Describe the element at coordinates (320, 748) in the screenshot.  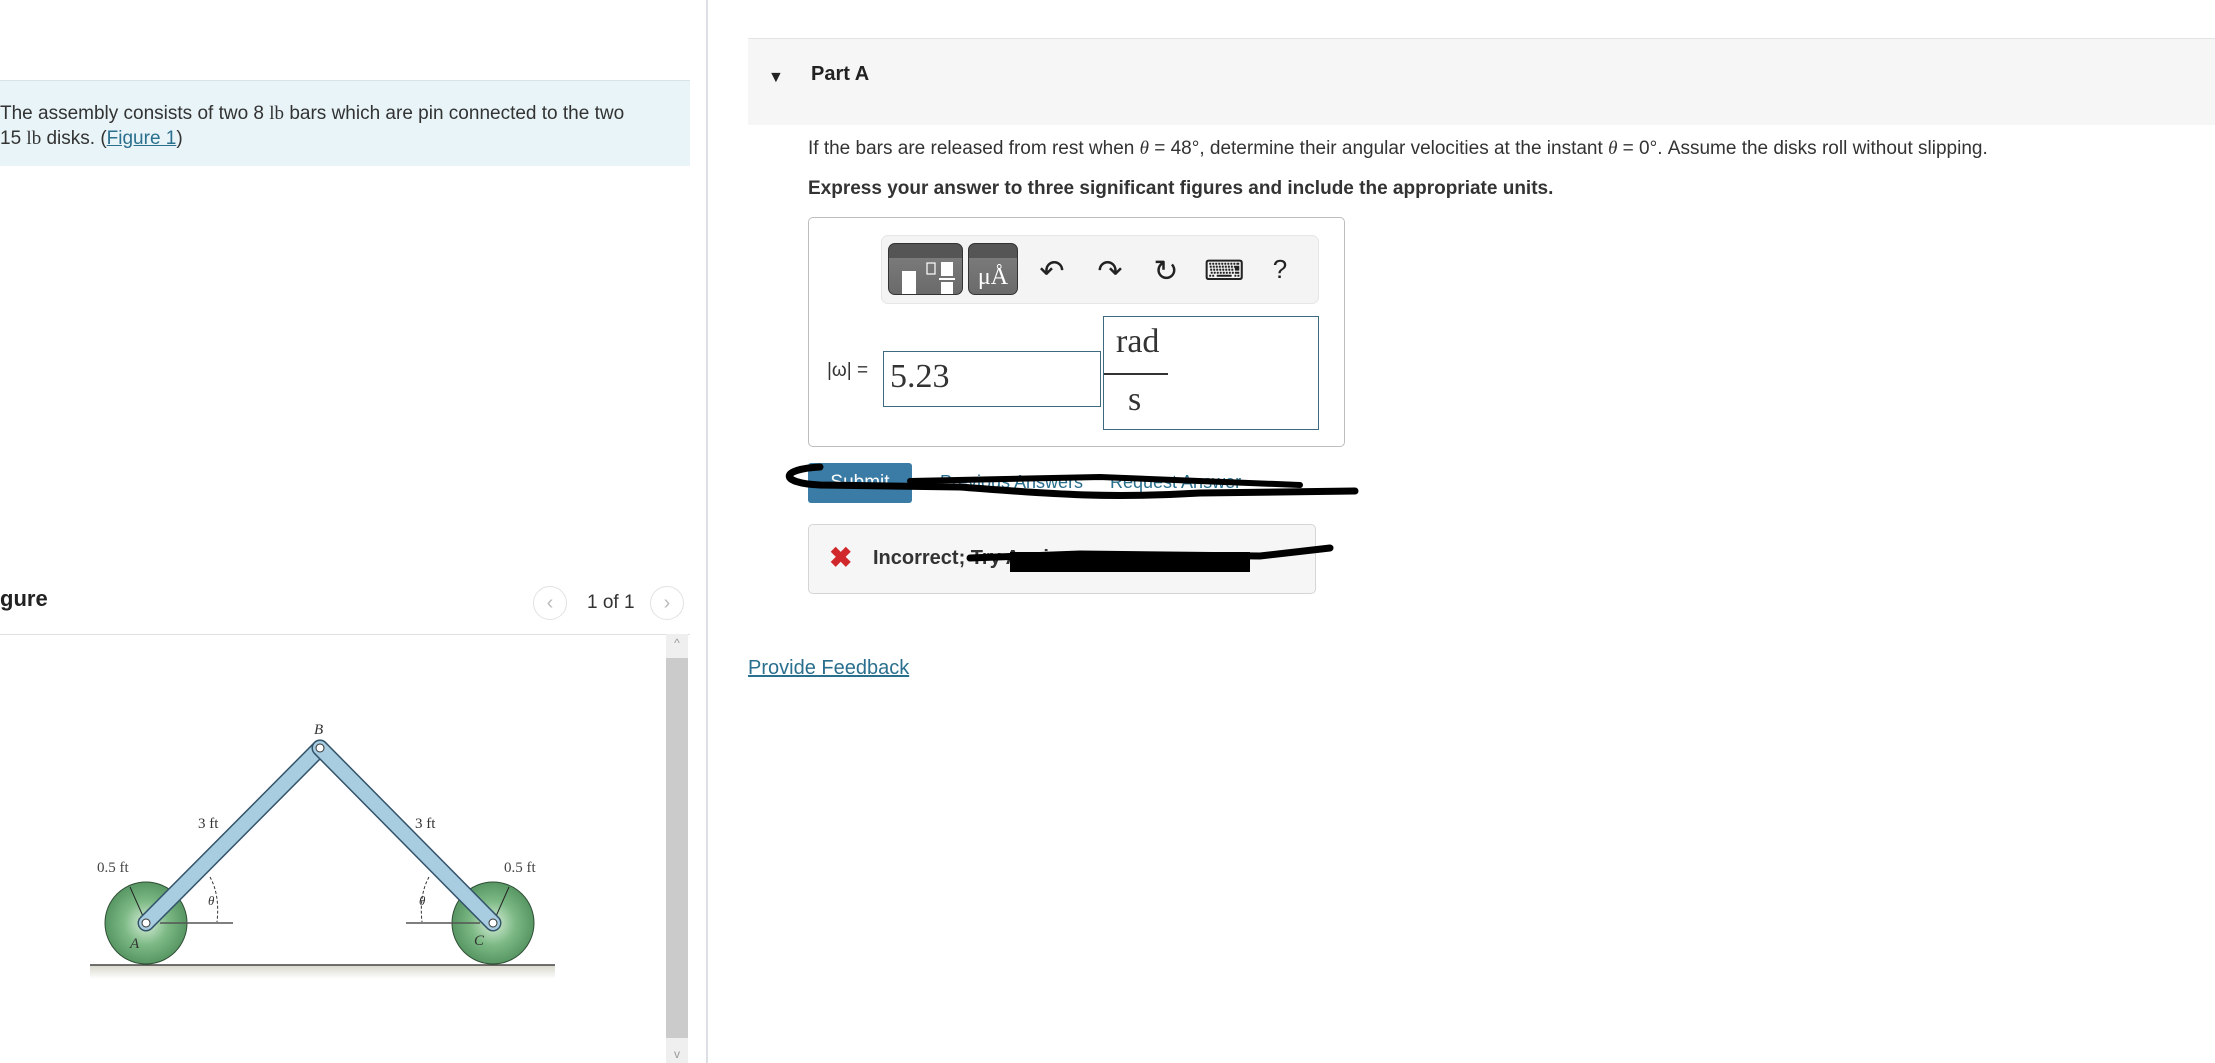
I see `pin-b` at that location.